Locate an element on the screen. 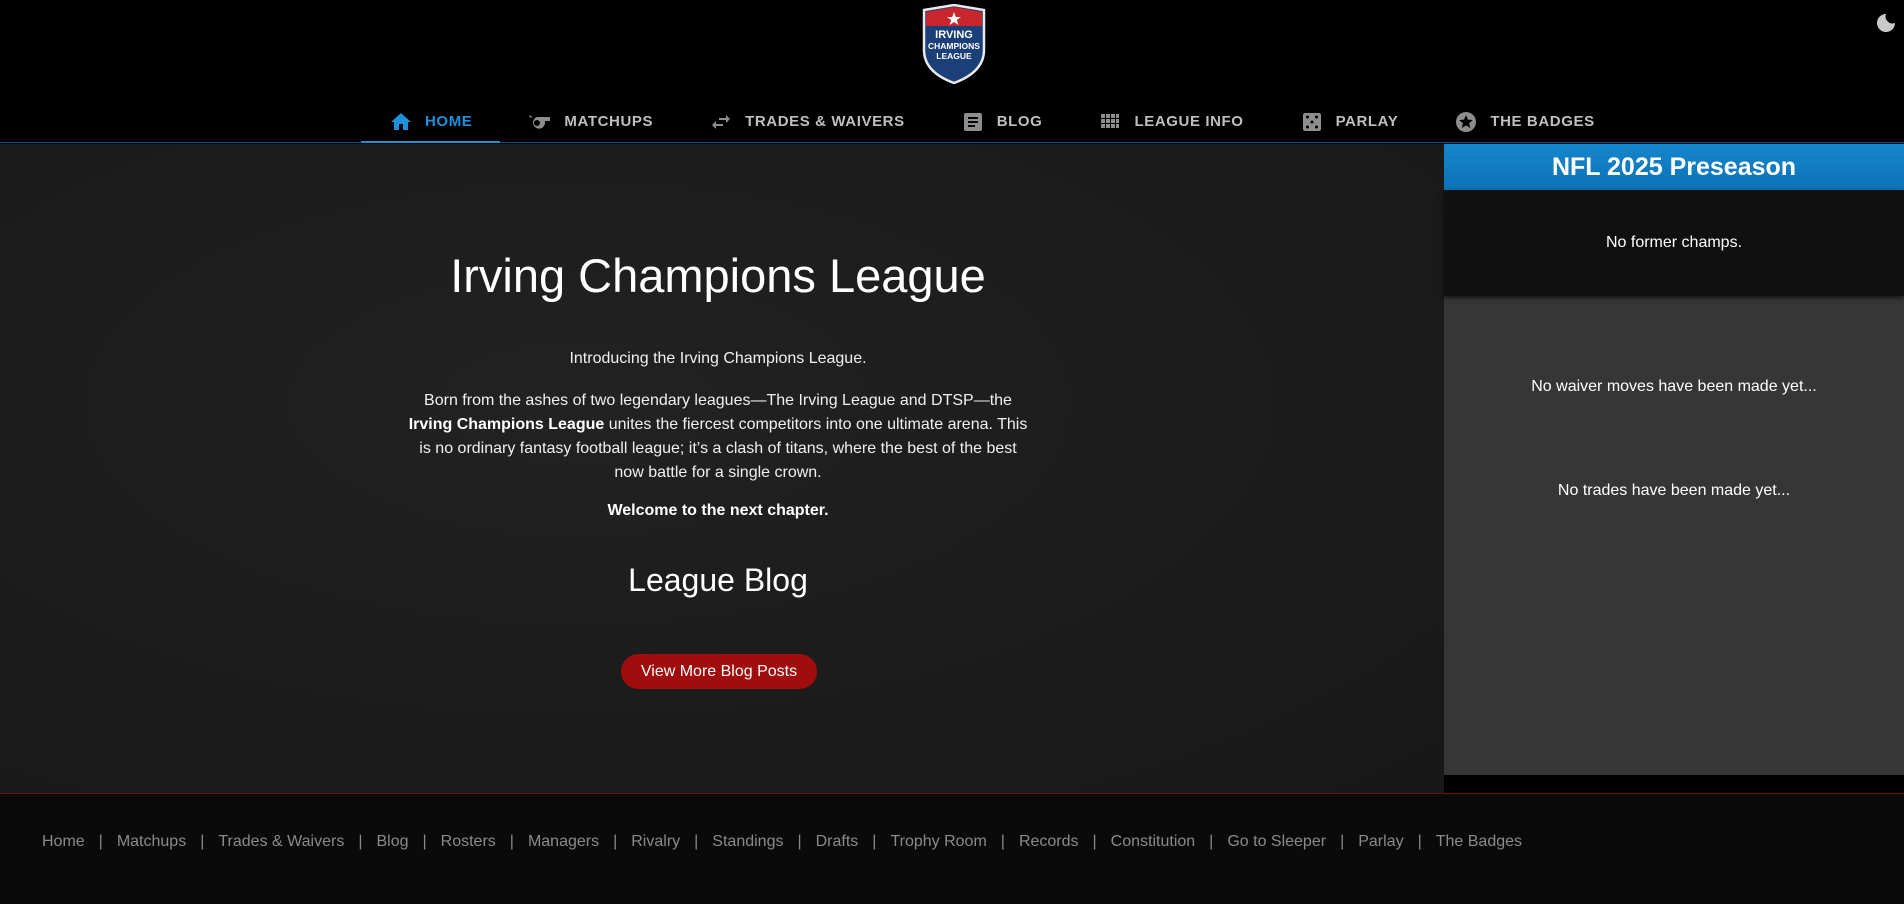  logo-line-1: IRVING is located at coordinates (954, 35).